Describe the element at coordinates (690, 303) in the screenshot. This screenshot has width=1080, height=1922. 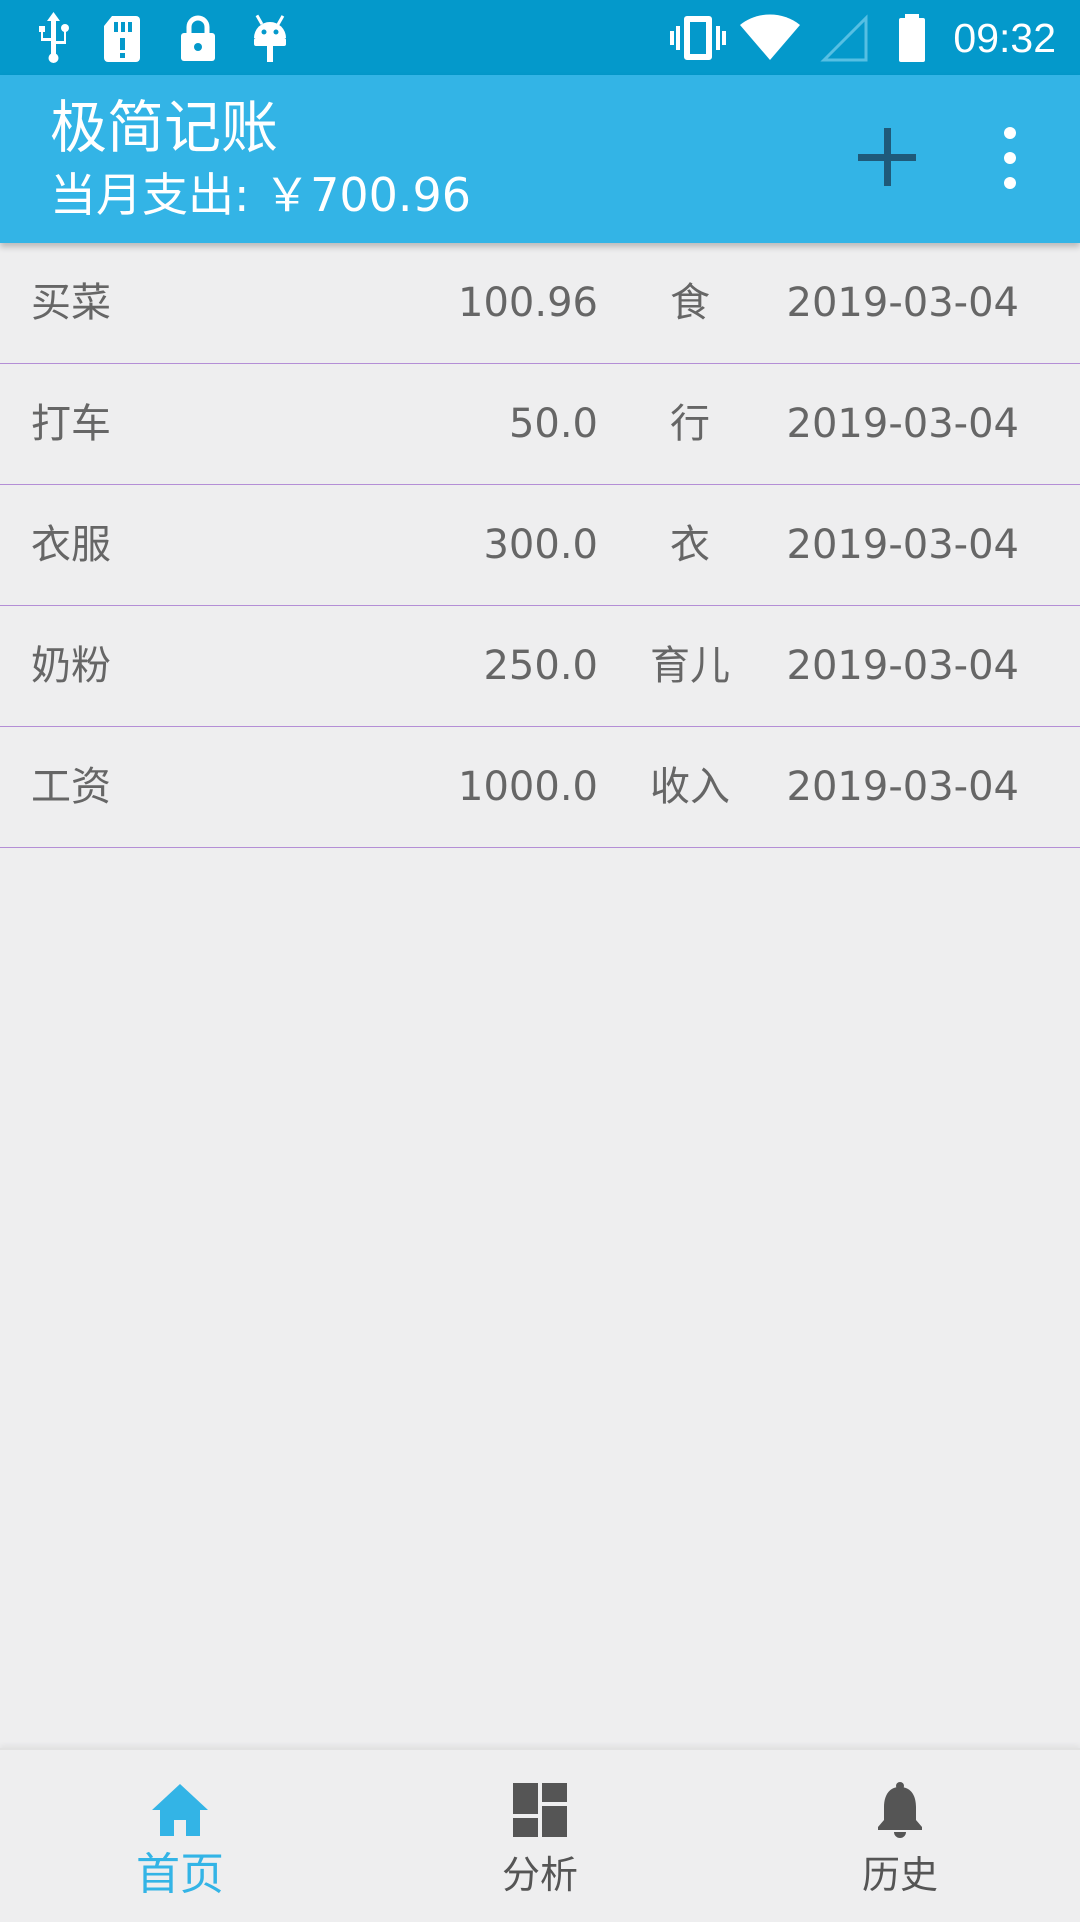
I see `record-category: 食` at that location.